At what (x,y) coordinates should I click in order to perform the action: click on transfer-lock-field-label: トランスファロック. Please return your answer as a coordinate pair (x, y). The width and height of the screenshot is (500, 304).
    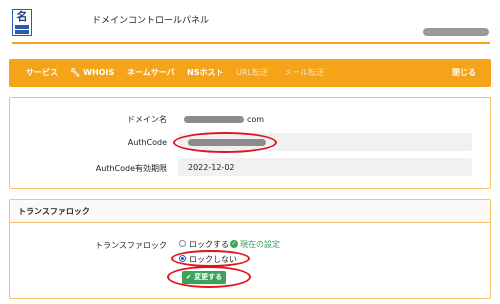
    Looking at the image, I should click on (131, 245).